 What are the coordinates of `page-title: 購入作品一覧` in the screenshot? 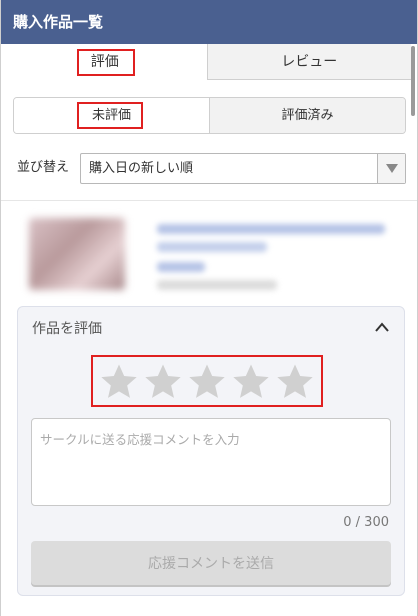 It's located at (58, 22).